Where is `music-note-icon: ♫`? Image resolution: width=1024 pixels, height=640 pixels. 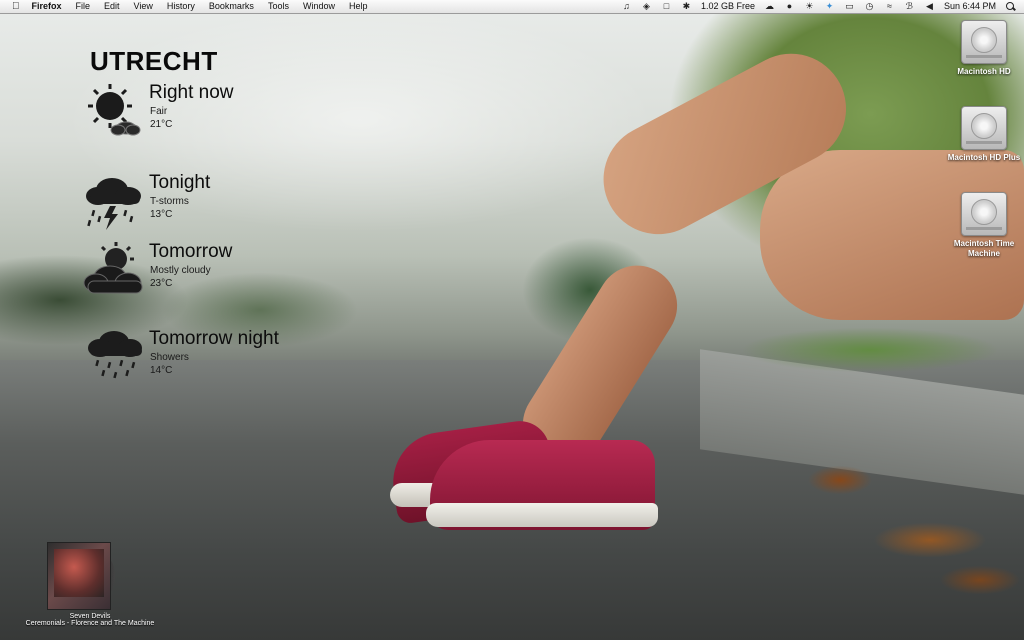 music-note-icon: ♫ is located at coordinates (626, 6).